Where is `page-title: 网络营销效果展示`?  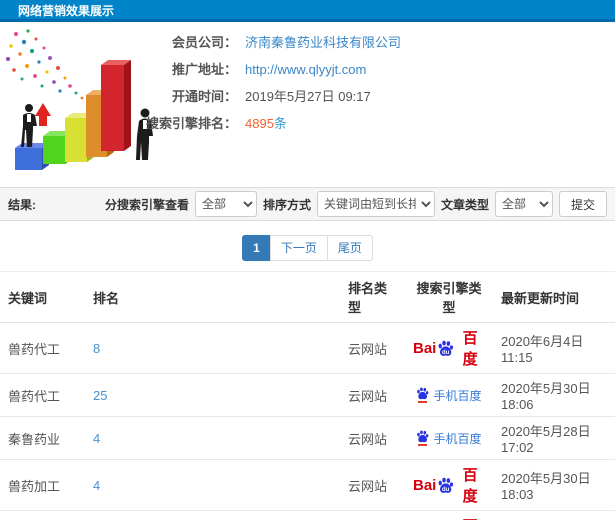
page-title: 网络营销效果展示 is located at coordinates (66, 11).